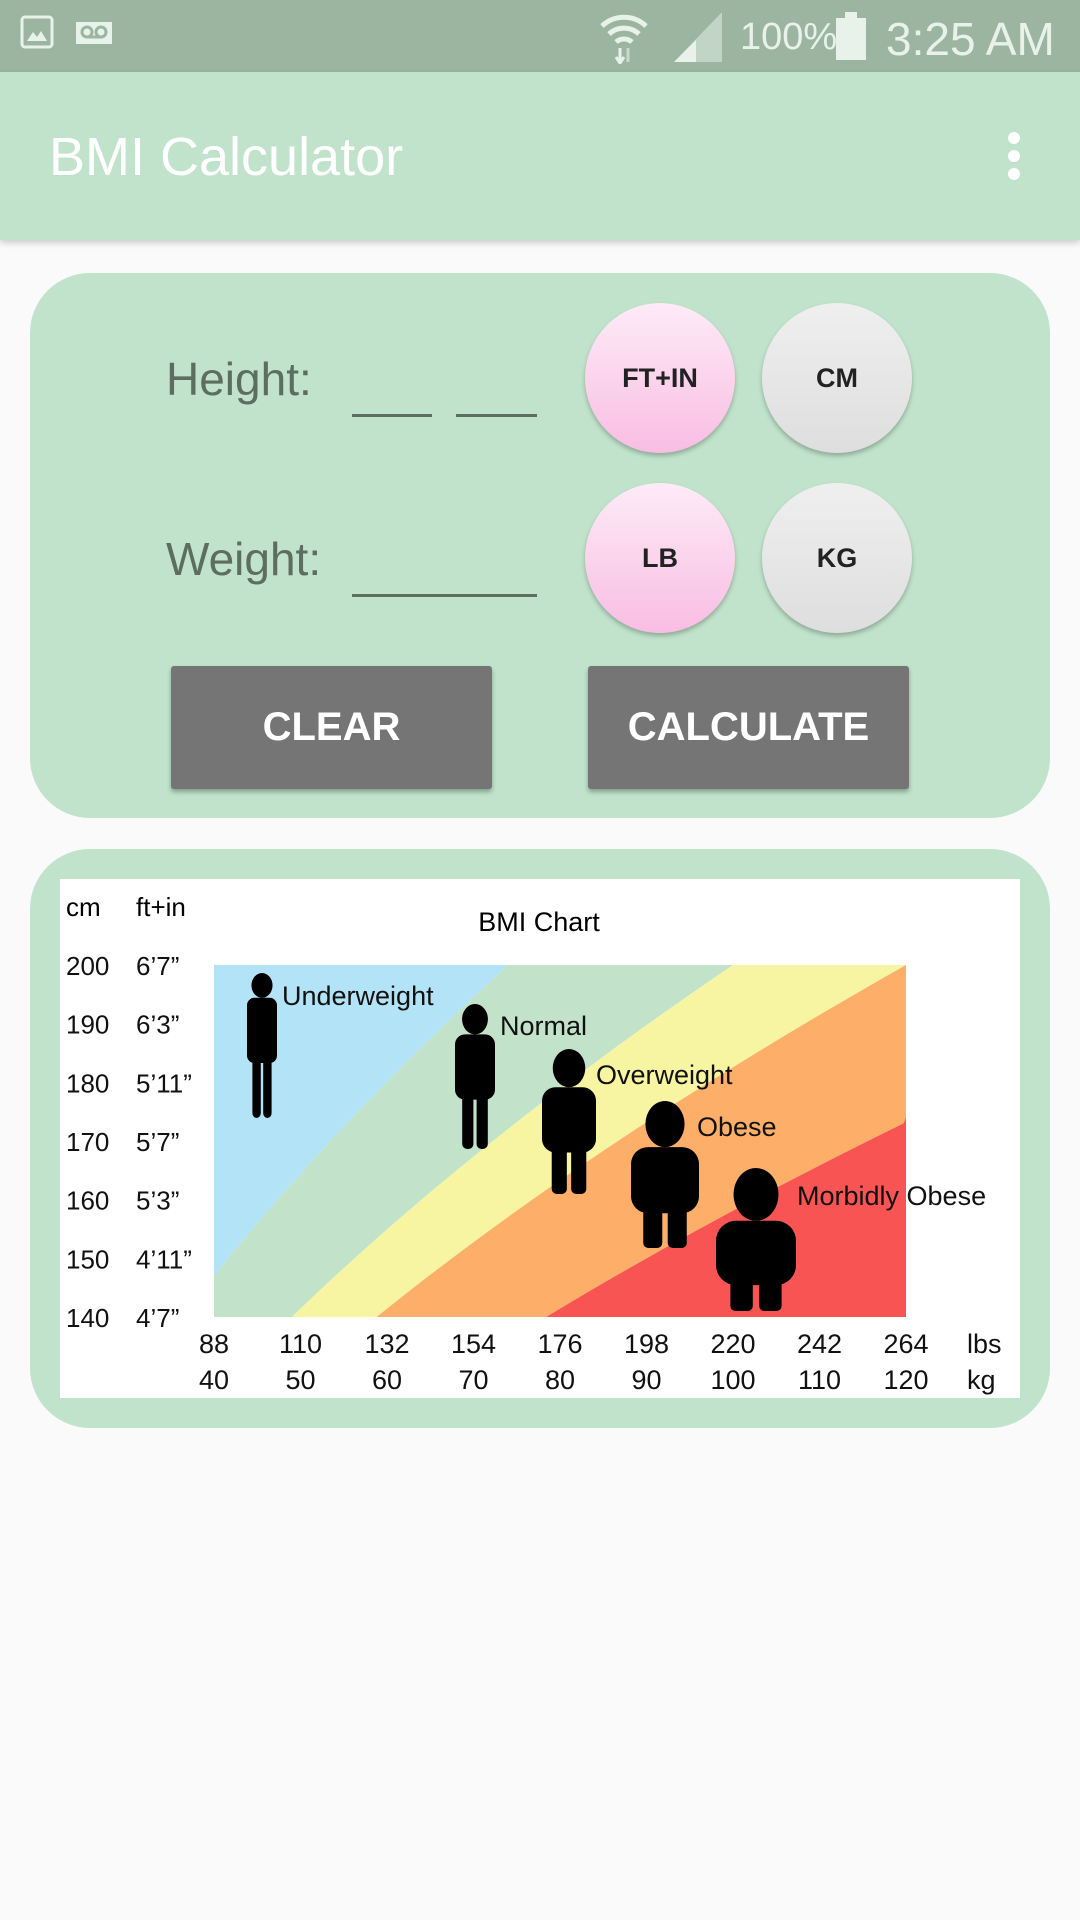  What do you see at coordinates (984, 1344) in the screenshot?
I see `x-unit-lbs: lbs` at bounding box center [984, 1344].